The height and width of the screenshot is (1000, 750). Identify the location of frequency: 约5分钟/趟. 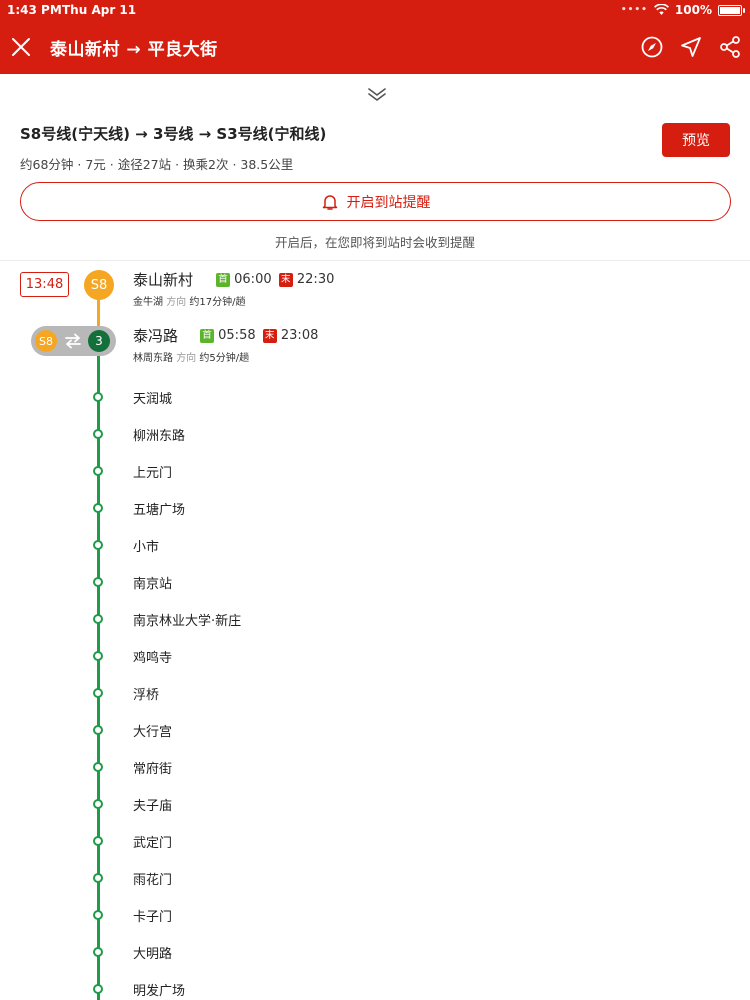
(224, 358).